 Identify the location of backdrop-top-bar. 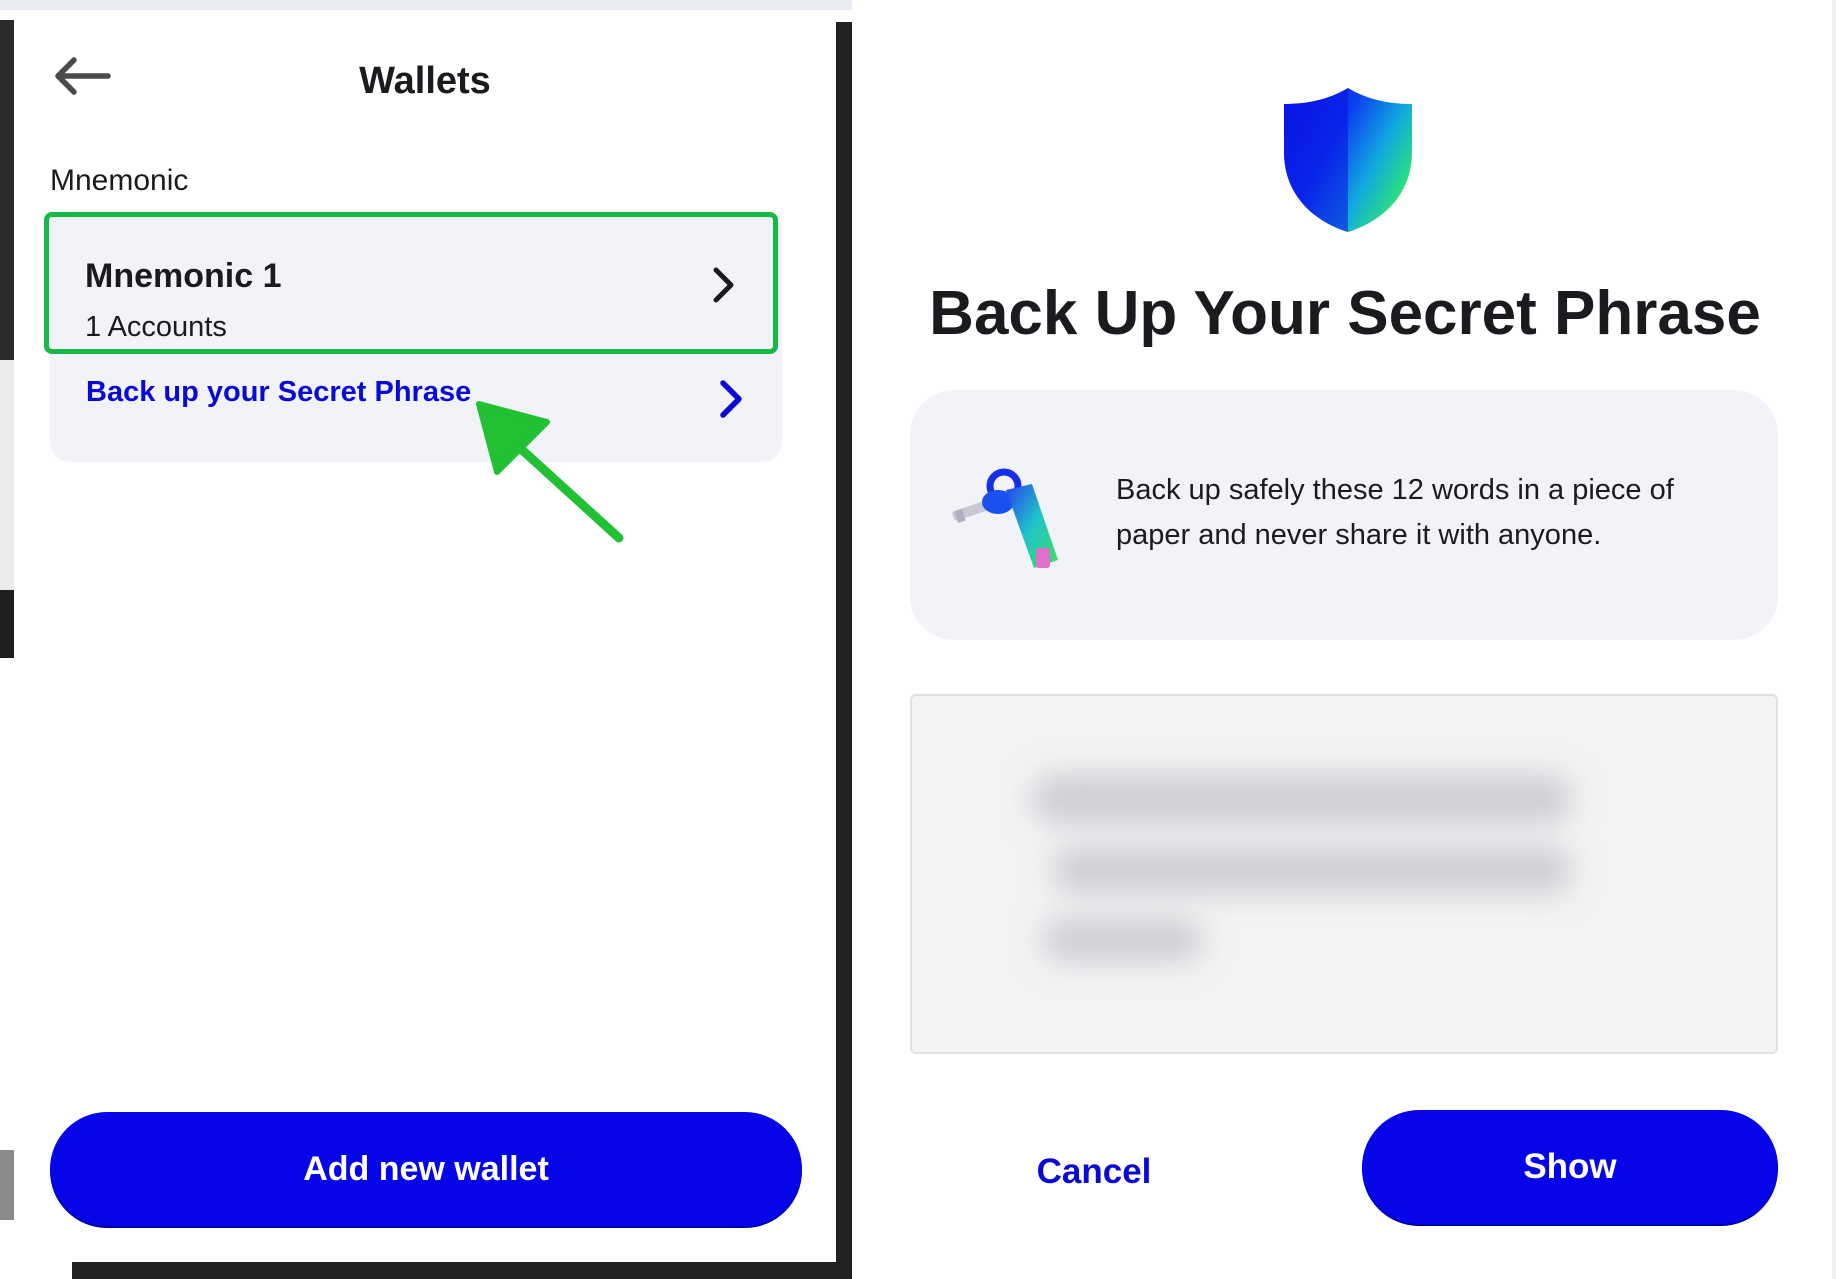
(426, 5).